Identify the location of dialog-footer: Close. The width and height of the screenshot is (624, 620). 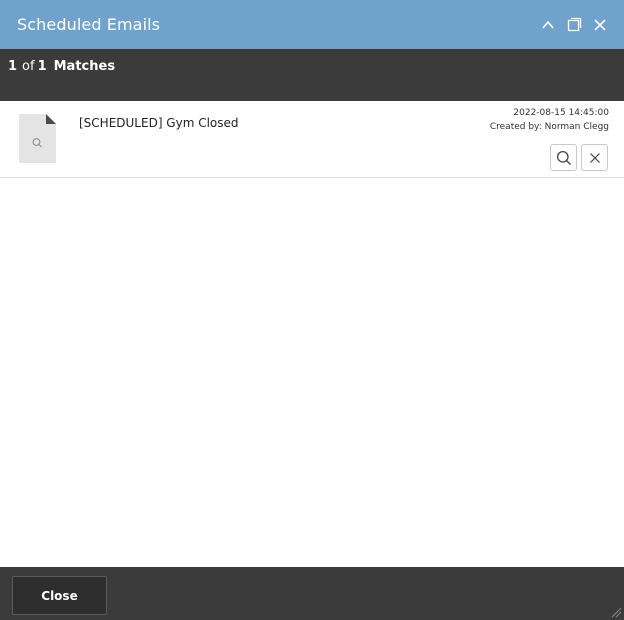
(312, 593).